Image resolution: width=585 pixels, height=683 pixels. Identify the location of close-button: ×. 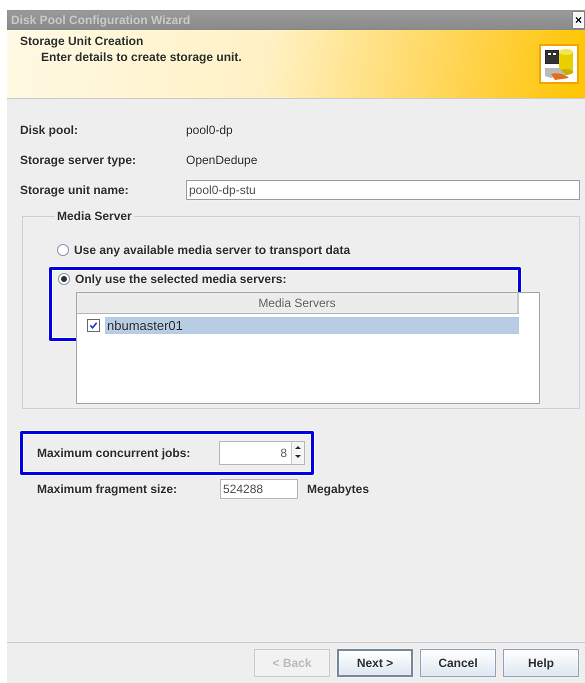
(578, 20).